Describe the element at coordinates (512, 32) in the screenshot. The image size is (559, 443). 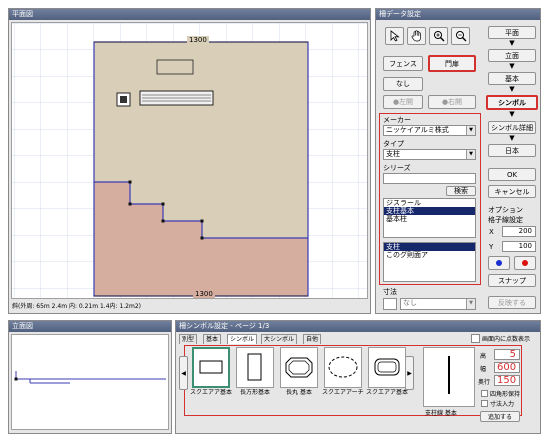
I see `step-plan-button: 平面` at that location.